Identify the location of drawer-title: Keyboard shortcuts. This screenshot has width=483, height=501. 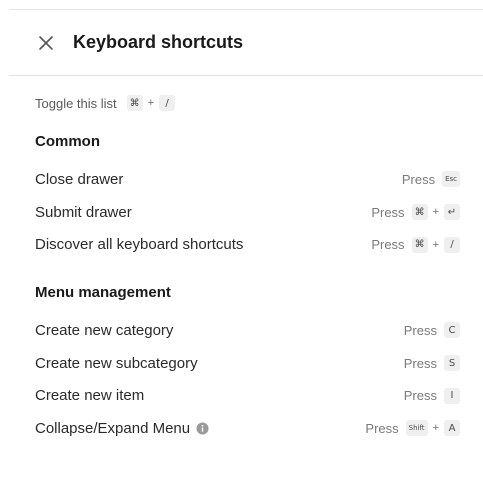
(158, 42).